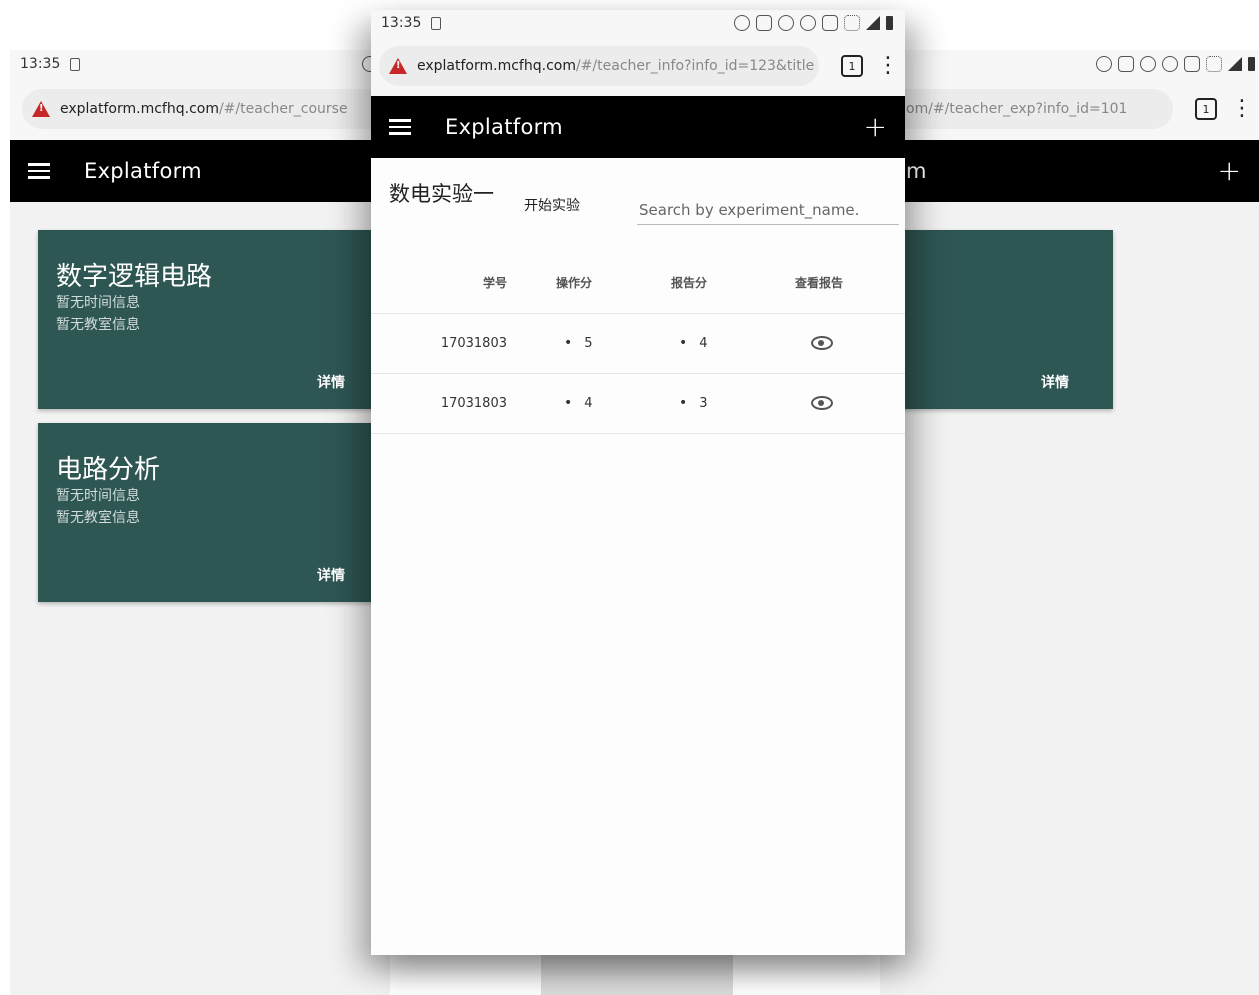 The width and height of the screenshot is (1259, 995). Describe the element at coordinates (552, 205) in the screenshot. I see `start-experiment-button: 开始实验` at that location.